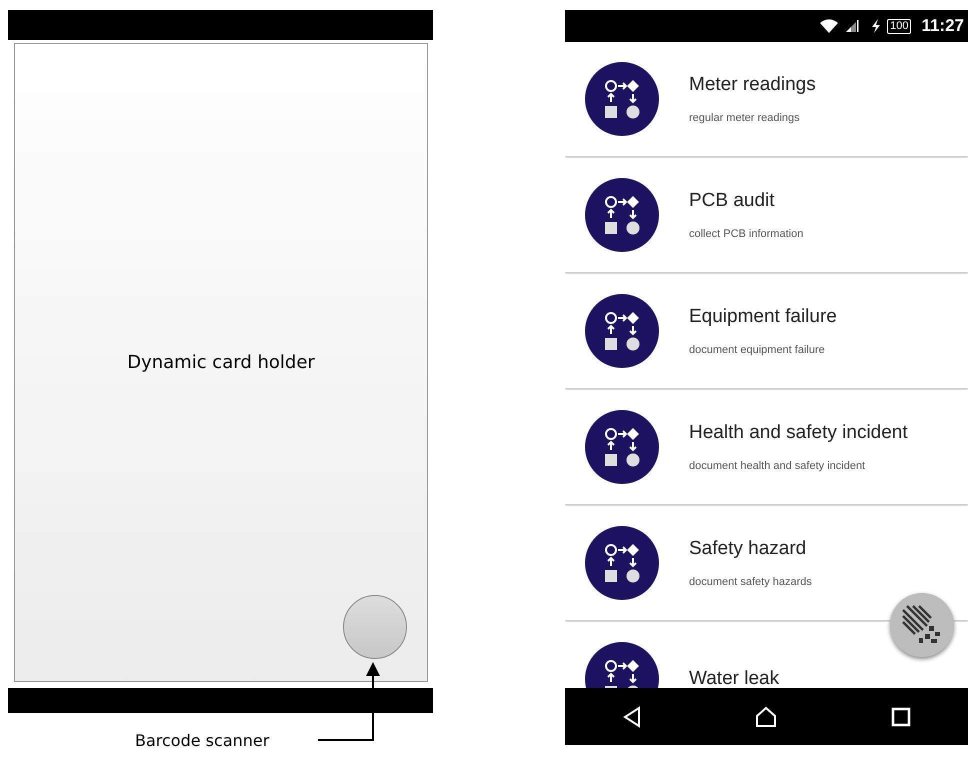 The image size is (968, 776). What do you see at coordinates (632, 717) in the screenshot?
I see `back-icon` at bounding box center [632, 717].